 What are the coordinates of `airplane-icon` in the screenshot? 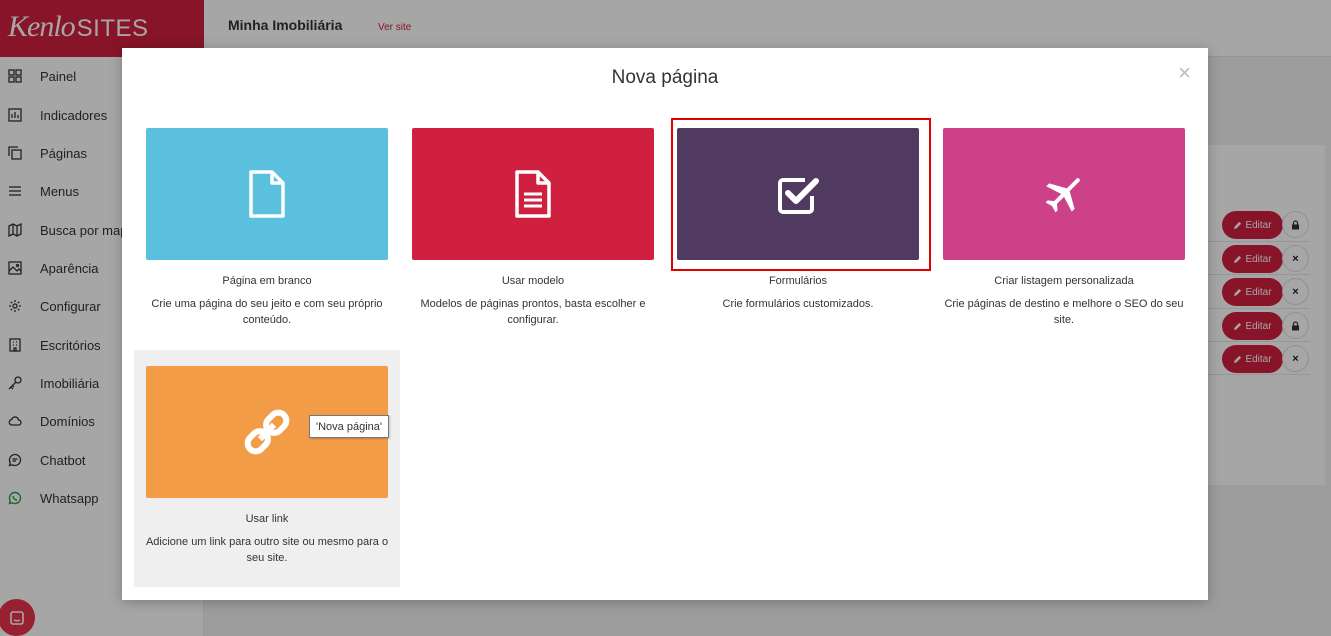 It's located at (1062, 195).